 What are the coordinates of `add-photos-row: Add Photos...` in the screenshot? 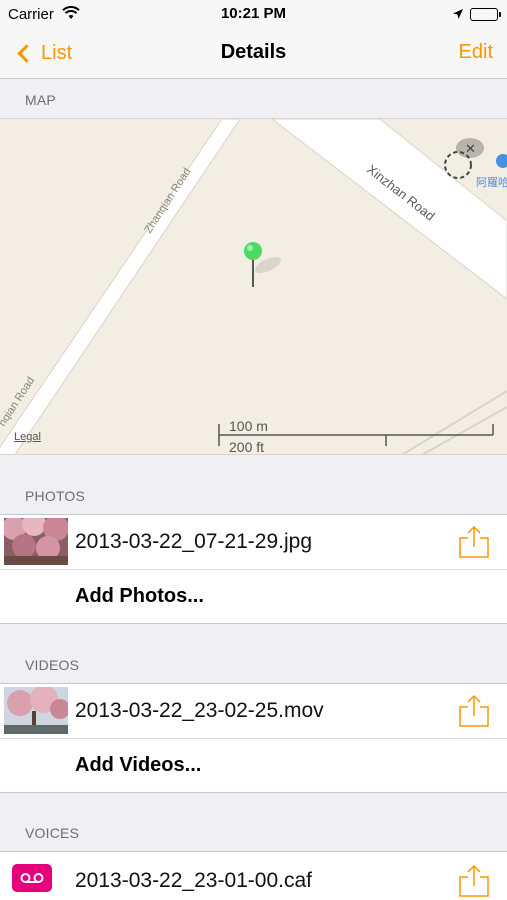 It's located at (253, 596).